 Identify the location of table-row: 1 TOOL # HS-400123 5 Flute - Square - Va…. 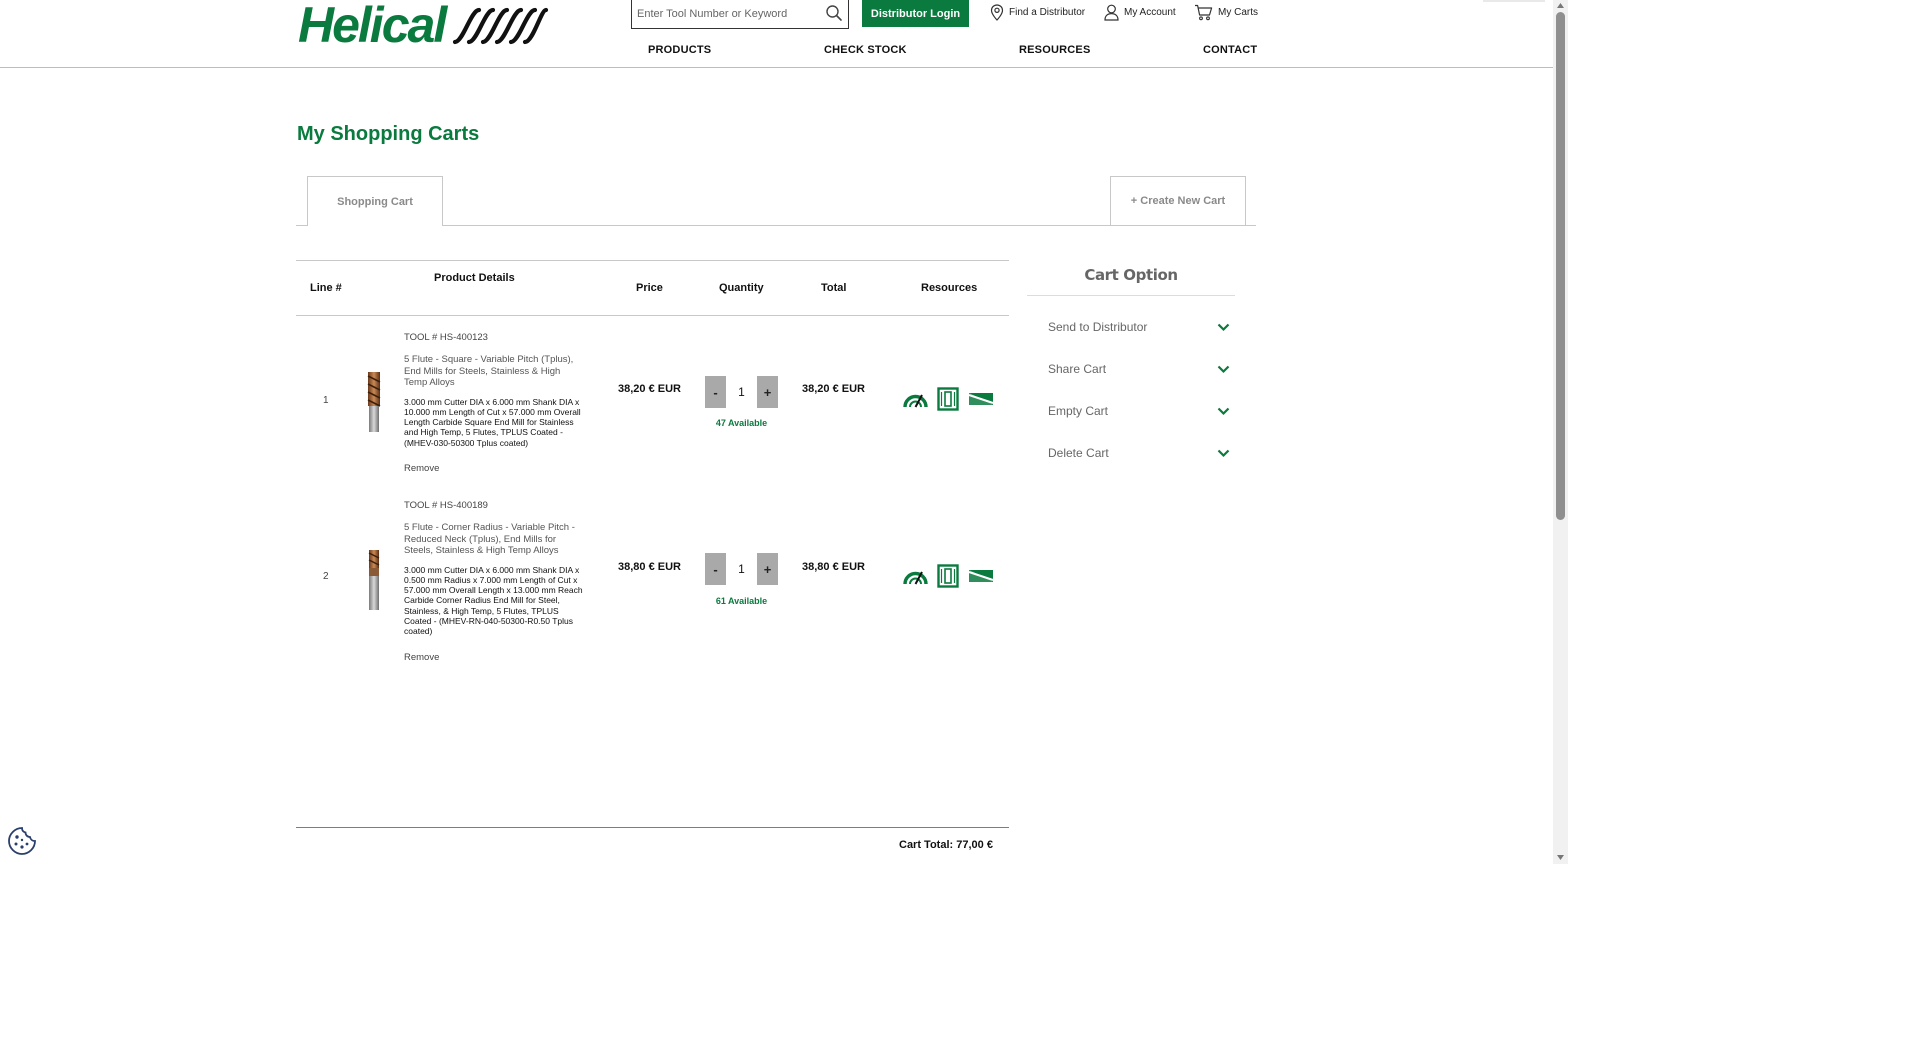
(652, 411).